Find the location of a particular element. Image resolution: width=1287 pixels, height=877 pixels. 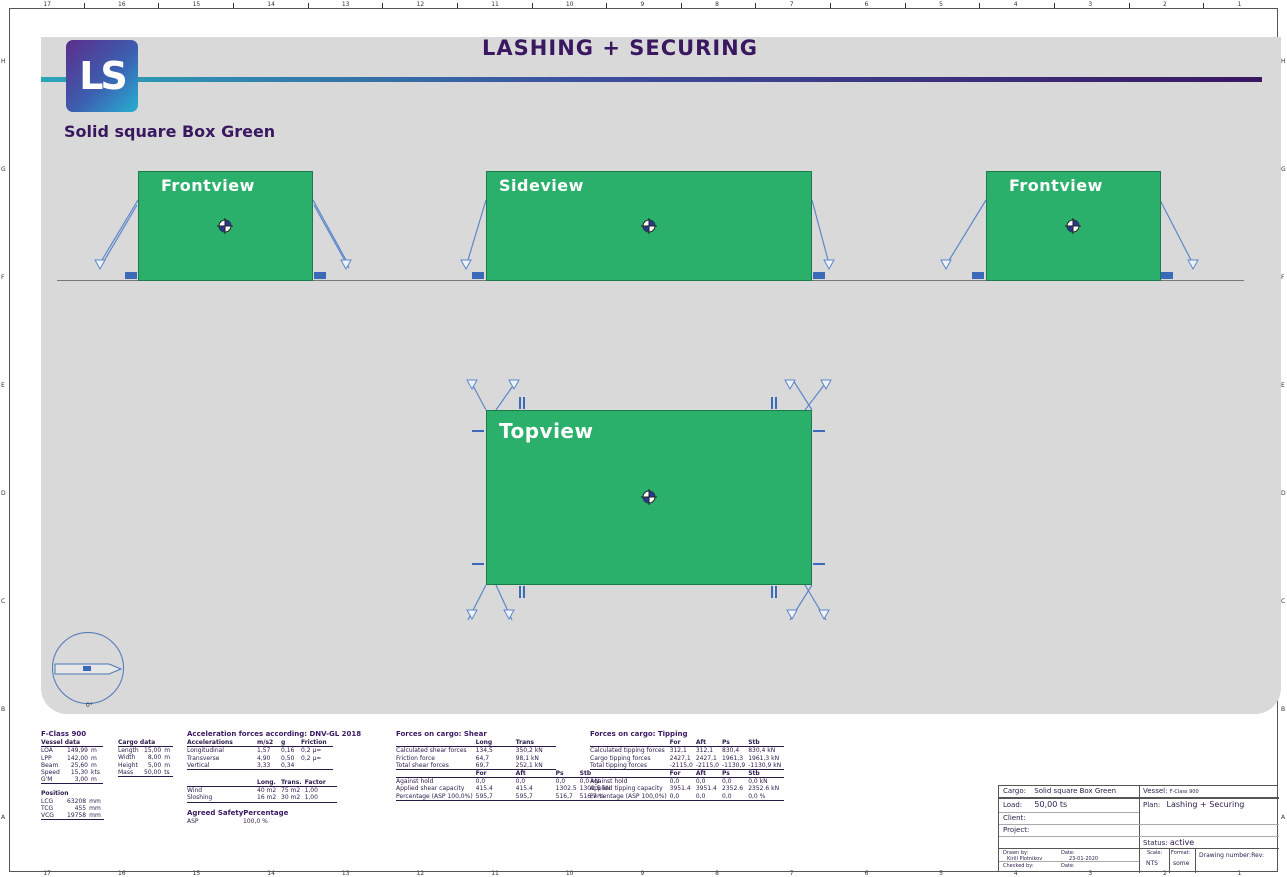

project-label: Project: is located at coordinates (1016, 830).